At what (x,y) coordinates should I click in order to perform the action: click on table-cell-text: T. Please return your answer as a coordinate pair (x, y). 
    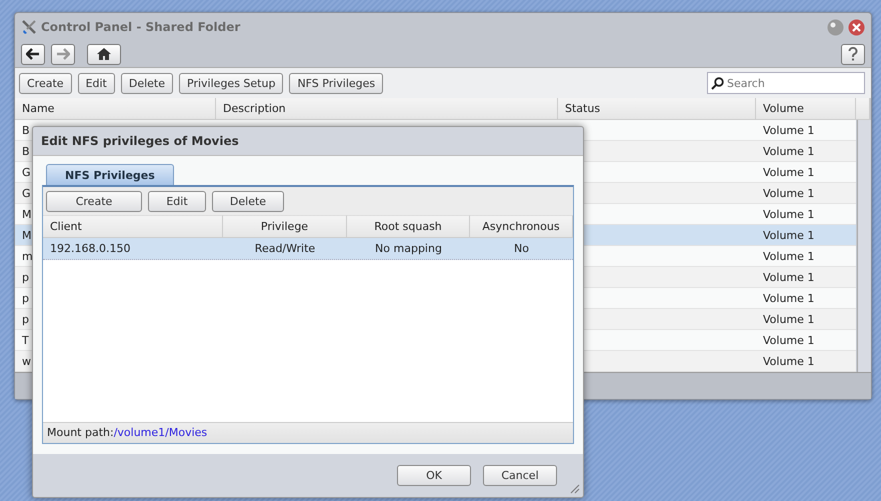
    Looking at the image, I should click on (25, 341).